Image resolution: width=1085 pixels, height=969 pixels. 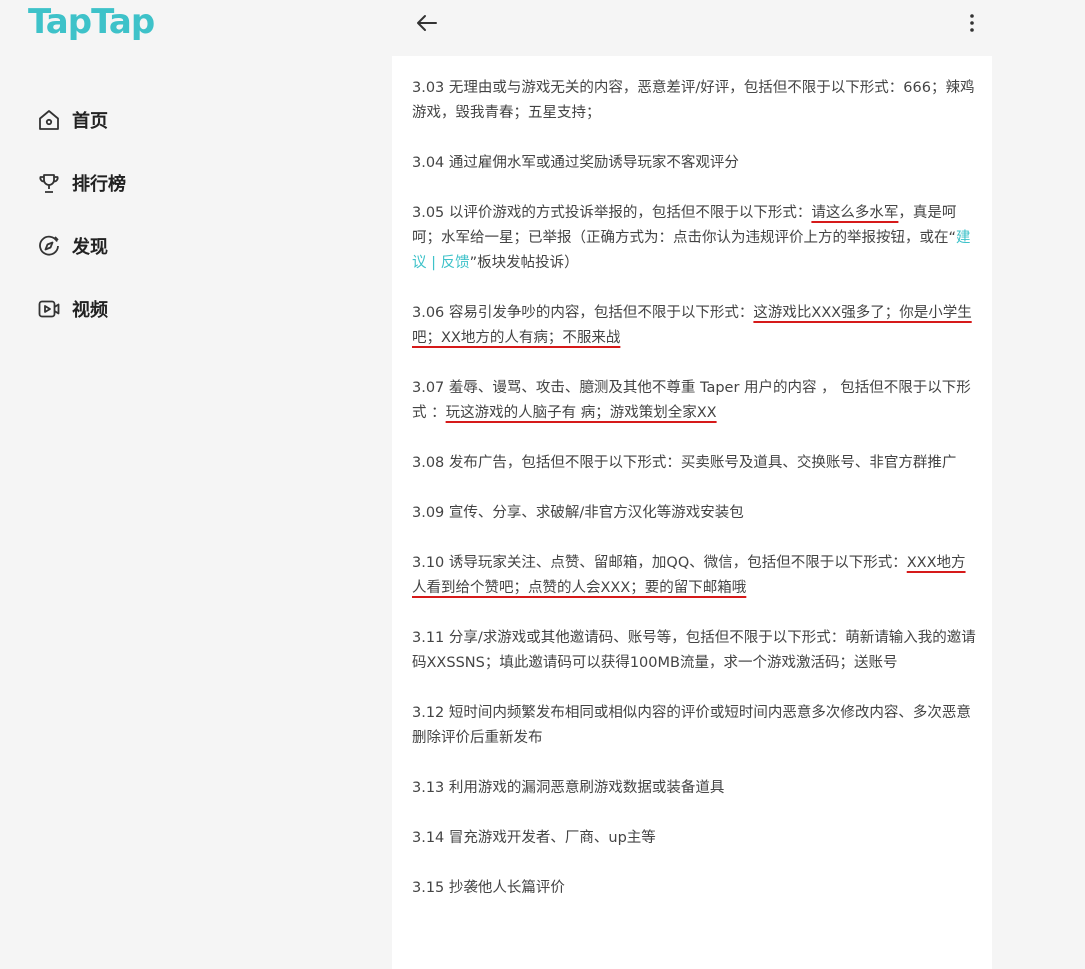 I want to click on sidebar-item-label: 视频, so click(x=90, y=310).